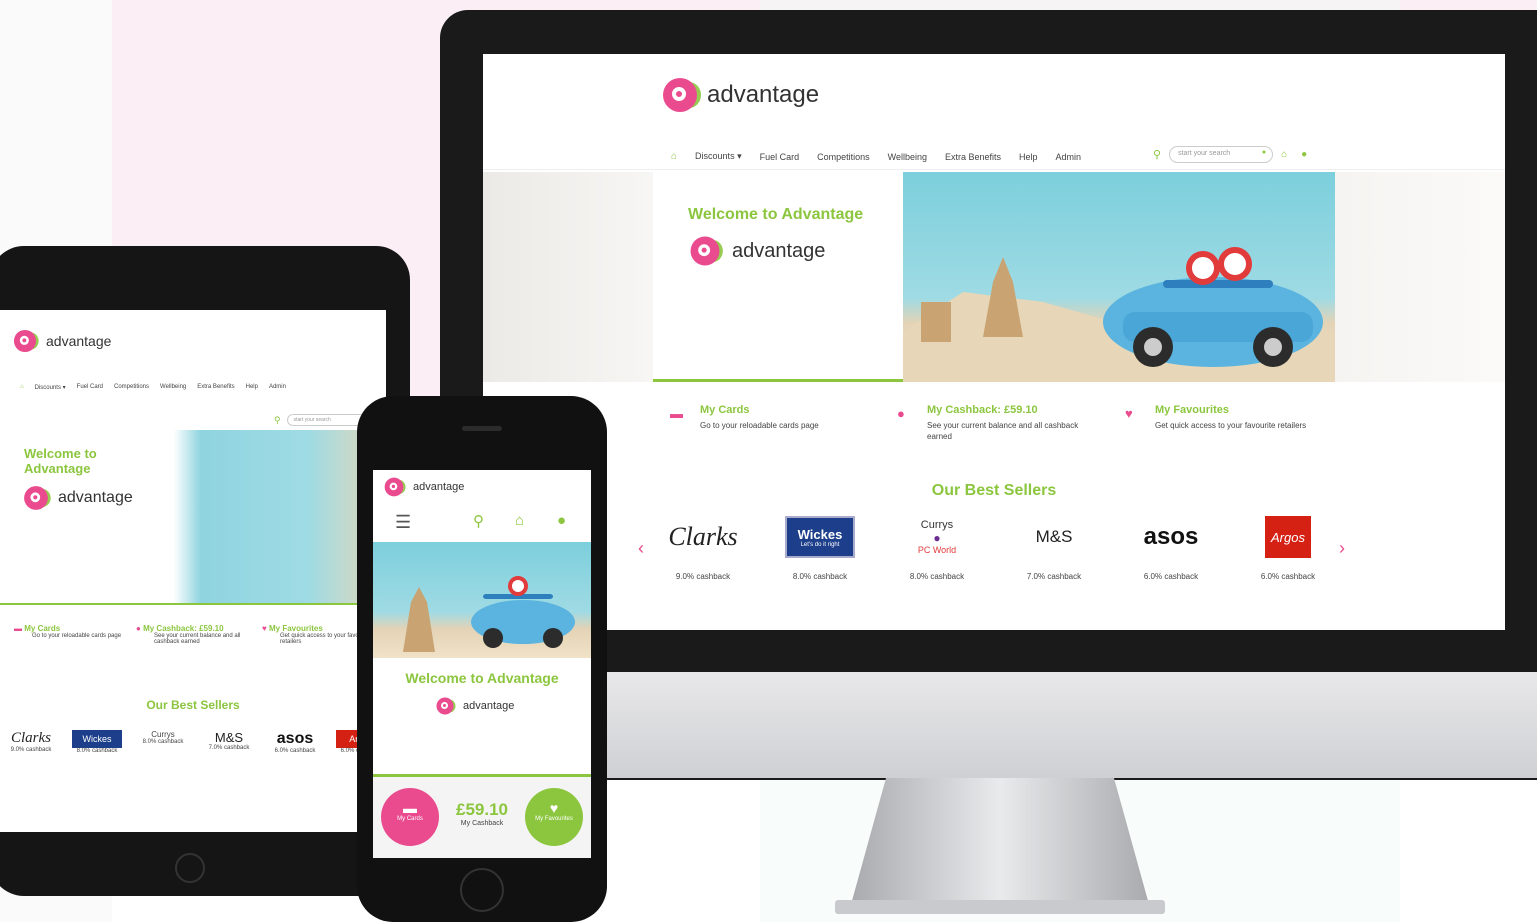  I want to click on tablet-logo: advantage, so click(62, 341).